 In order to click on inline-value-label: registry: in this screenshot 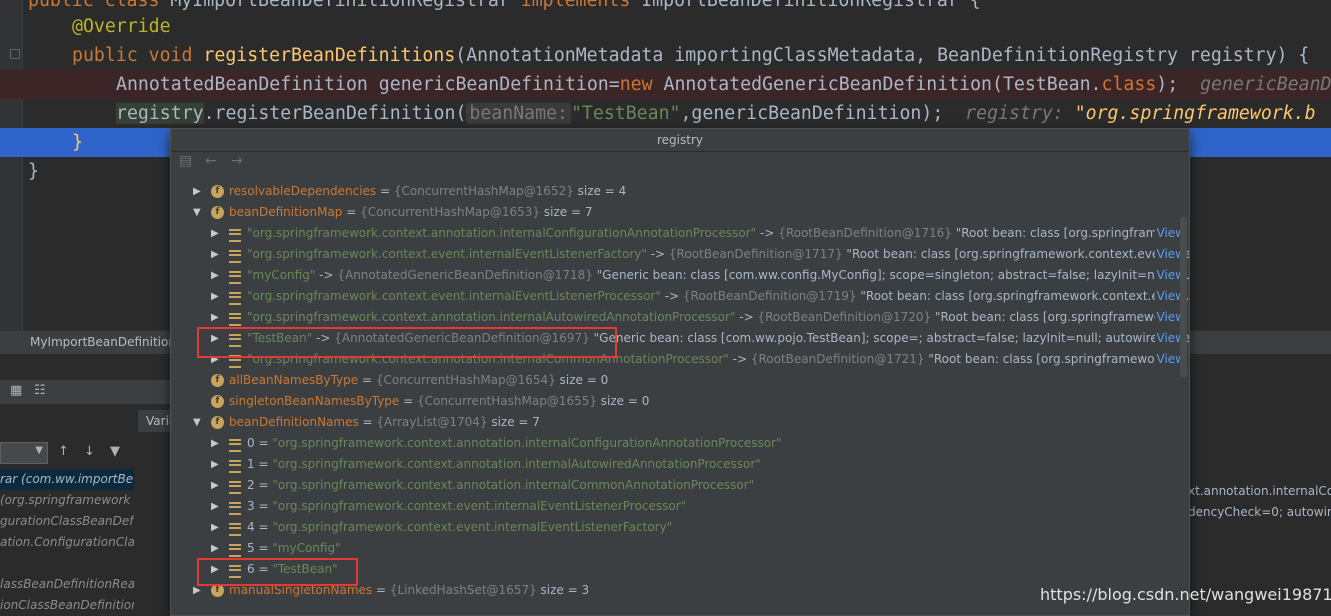, I will do `click(1014, 113)`.